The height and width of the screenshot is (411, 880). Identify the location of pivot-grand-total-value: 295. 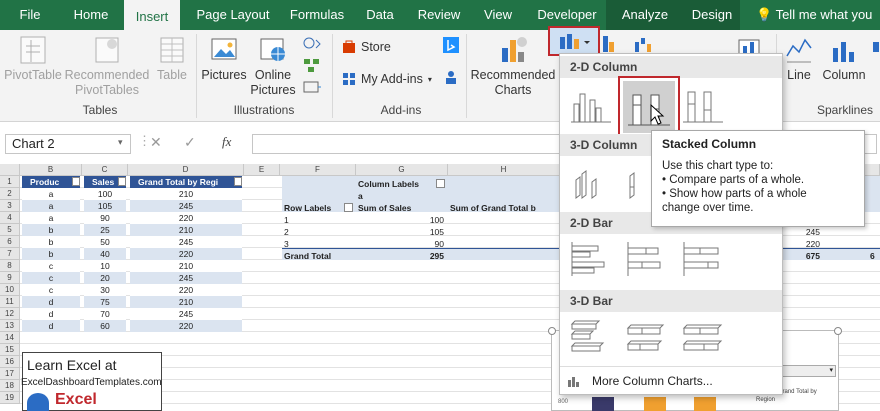
(422, 256).